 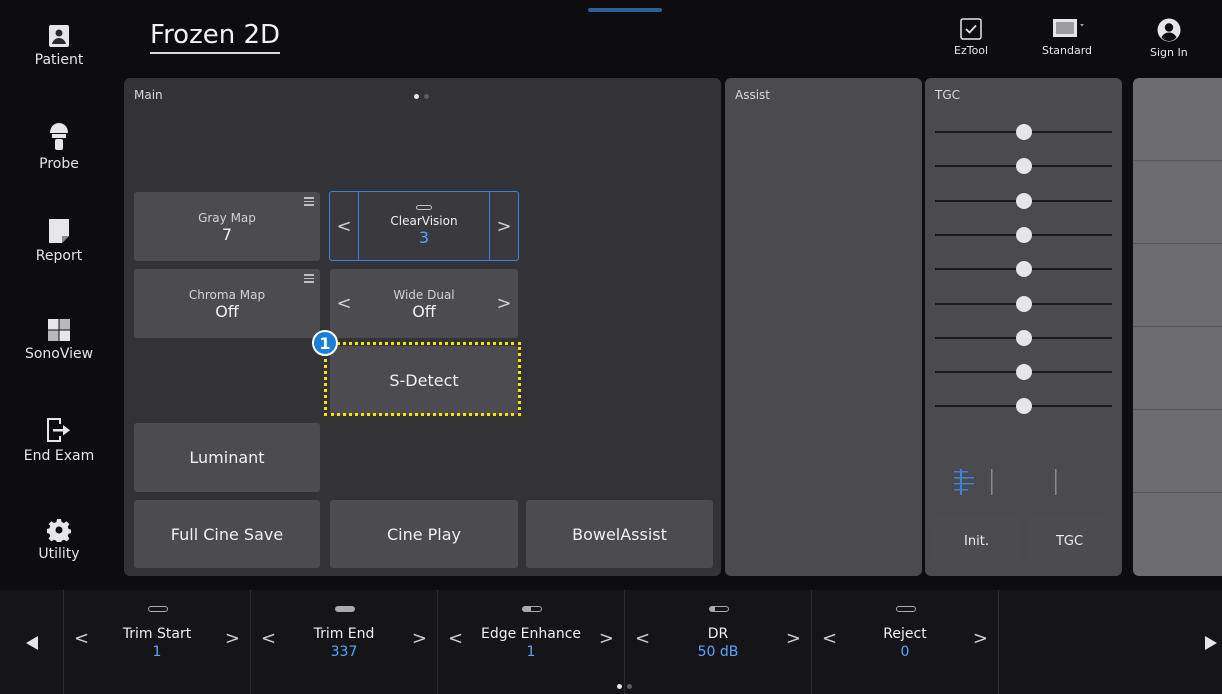 What do you see at coordinates (718, 652) in the screenshot?
I see `bottom-control-value: 50 dB` at bounding box center [718, 652].